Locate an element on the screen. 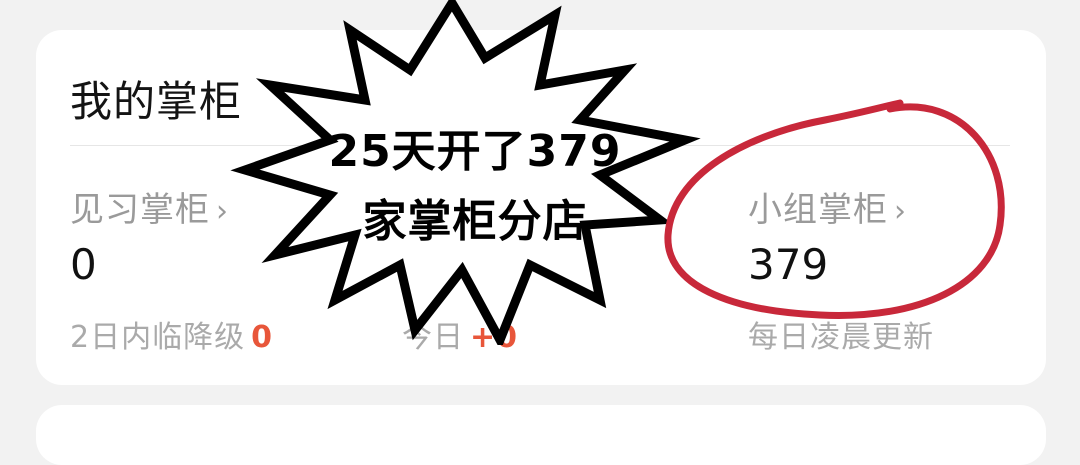 This screenshot has height=465, width=1080. intern-shopkeeper-count: 0 is located at coordinates (83, 264).